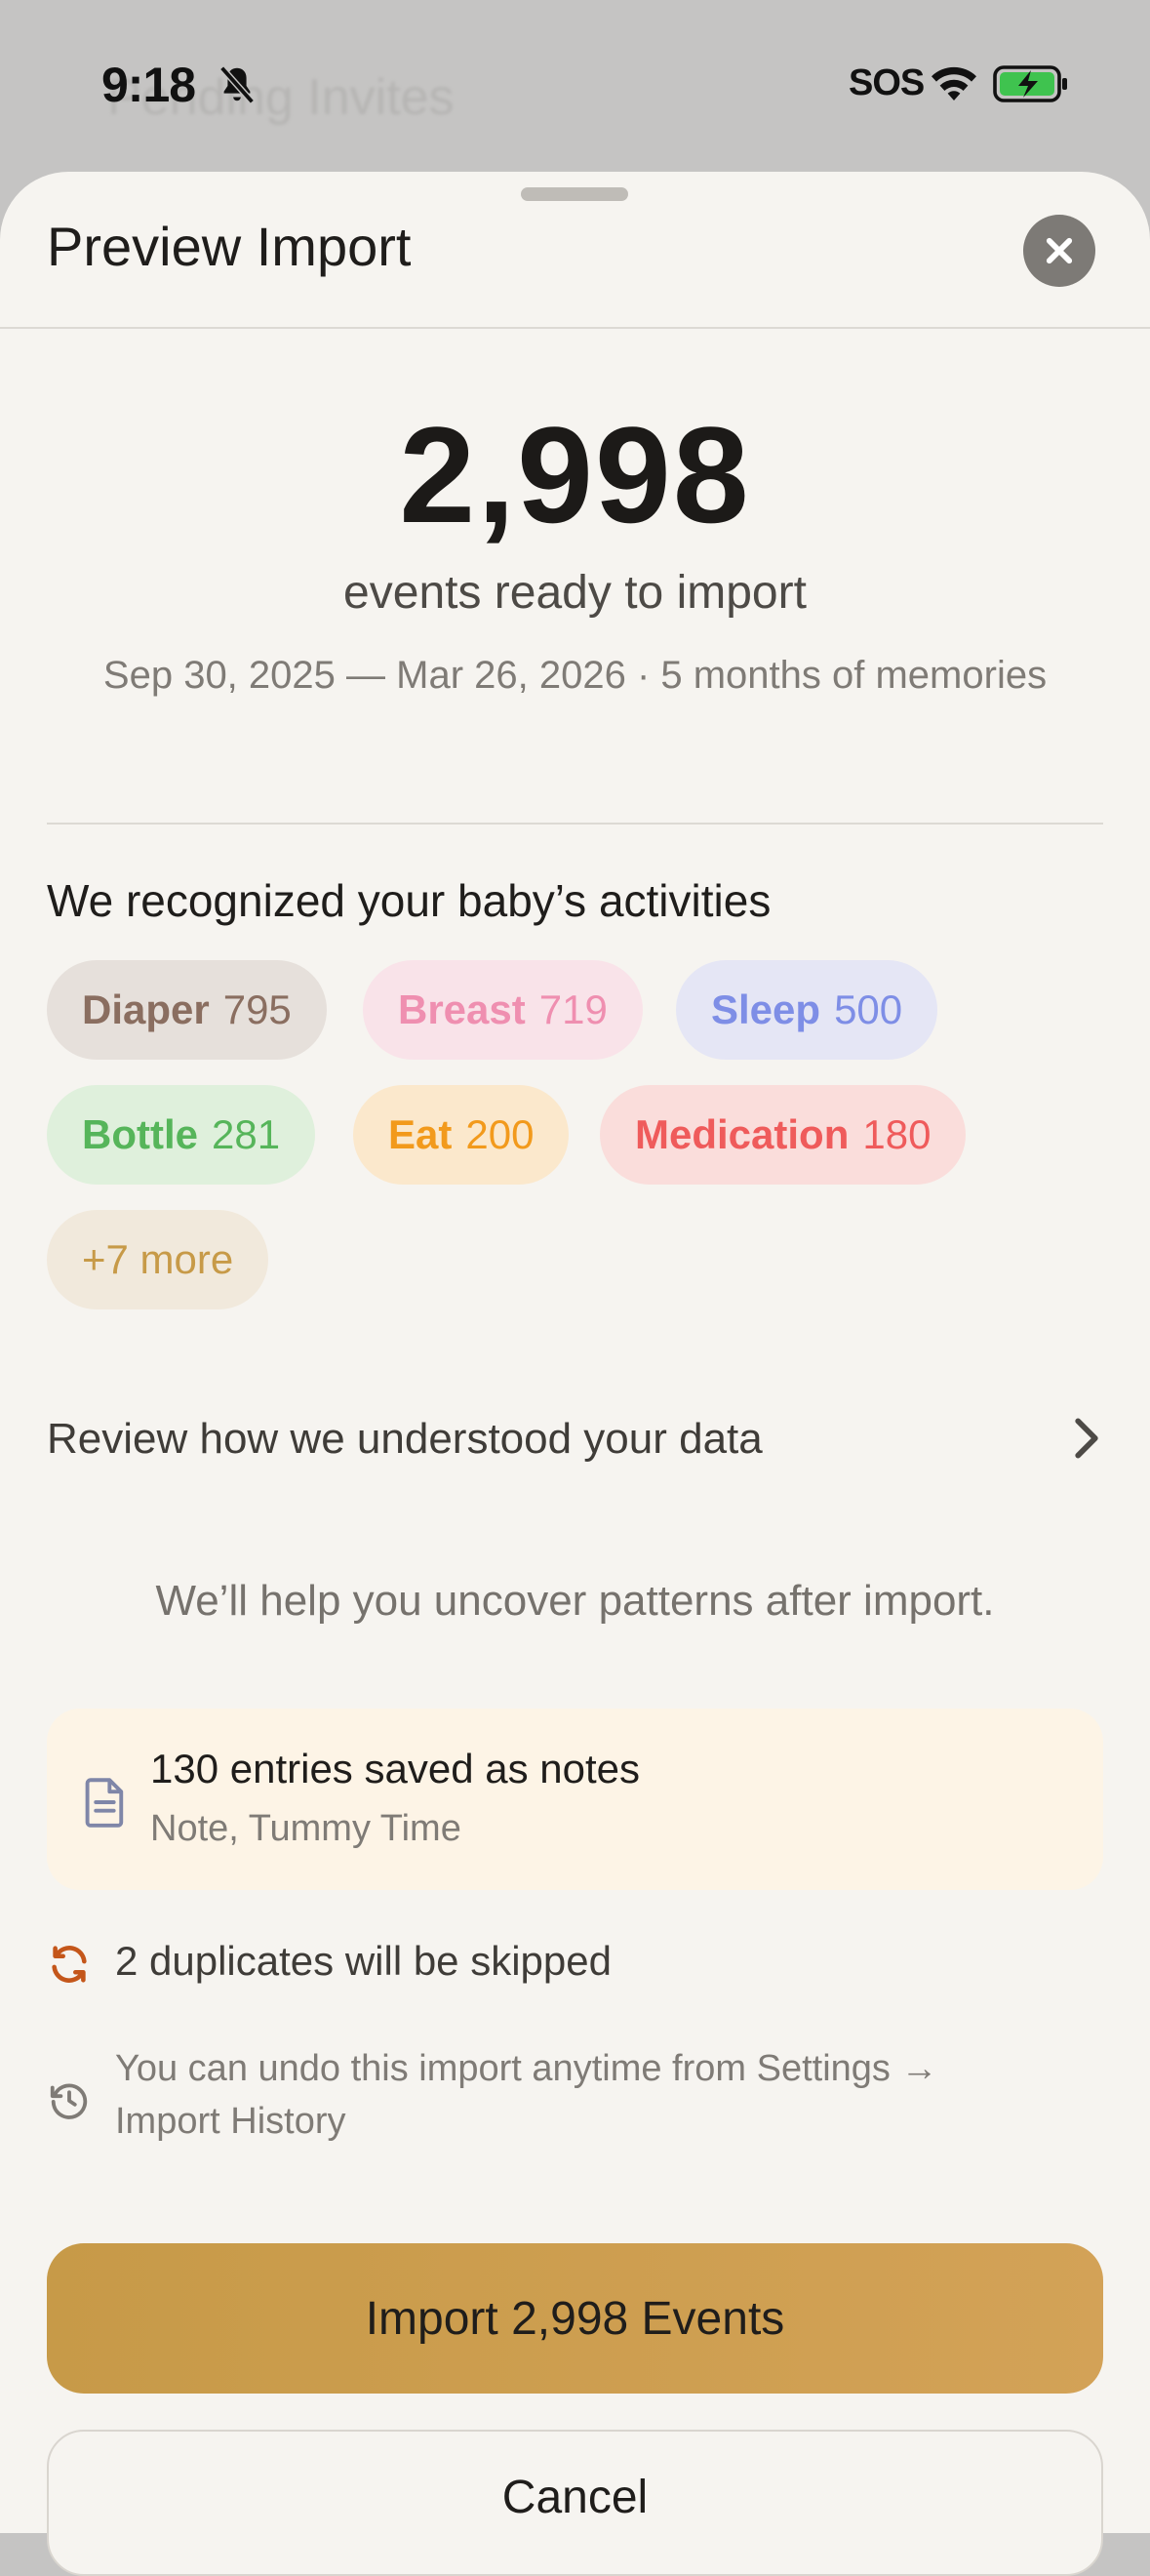 The width and height of the screenshot is (1150, 2576). I want to click on activity-chip-breast: Breast 719, so click(503, 1010).